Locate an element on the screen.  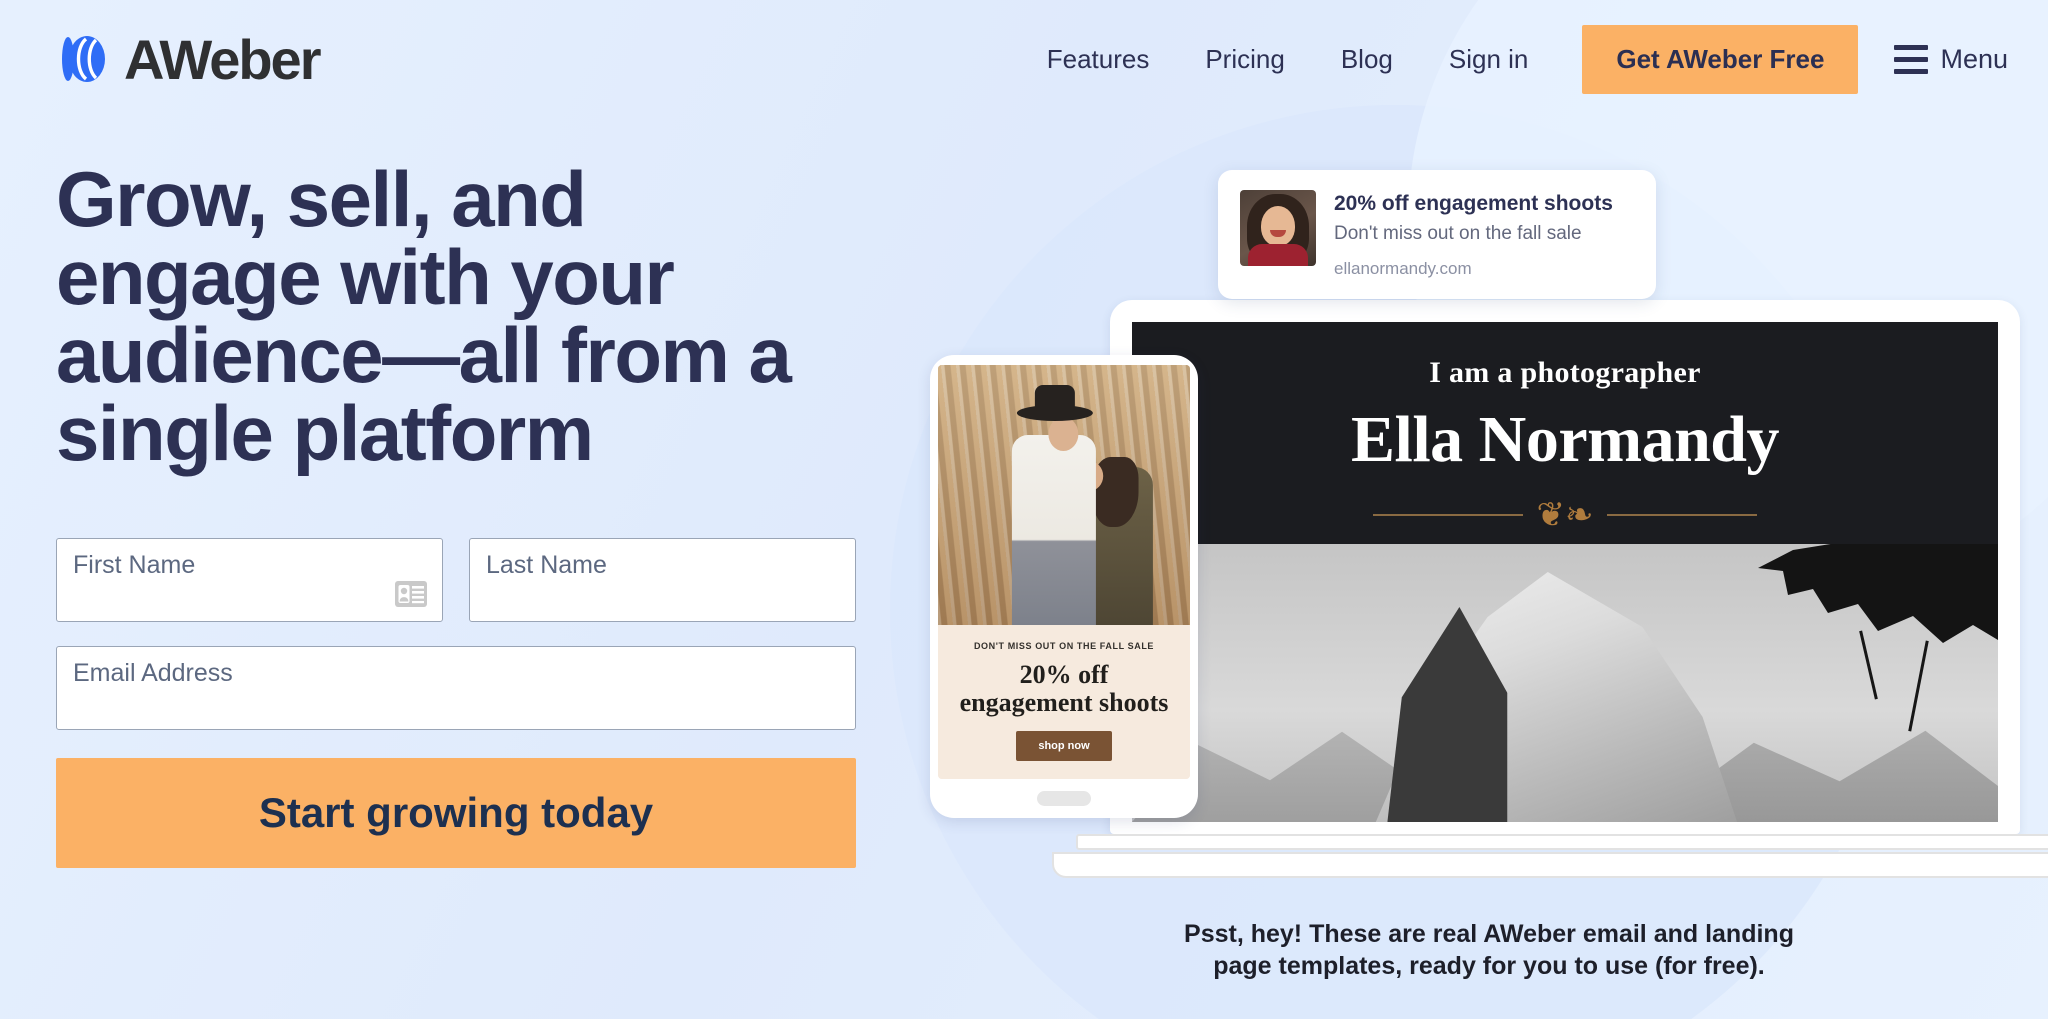
aweber-logo-icon is located at coordinates (88, 59).